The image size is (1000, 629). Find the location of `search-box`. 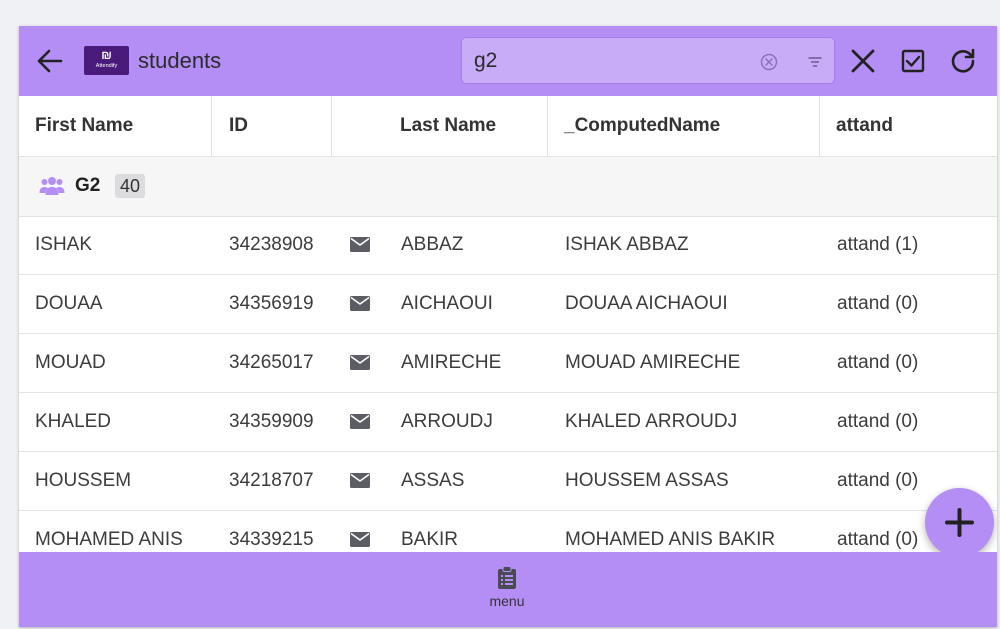

search-box is located at coordinates (648, 60).